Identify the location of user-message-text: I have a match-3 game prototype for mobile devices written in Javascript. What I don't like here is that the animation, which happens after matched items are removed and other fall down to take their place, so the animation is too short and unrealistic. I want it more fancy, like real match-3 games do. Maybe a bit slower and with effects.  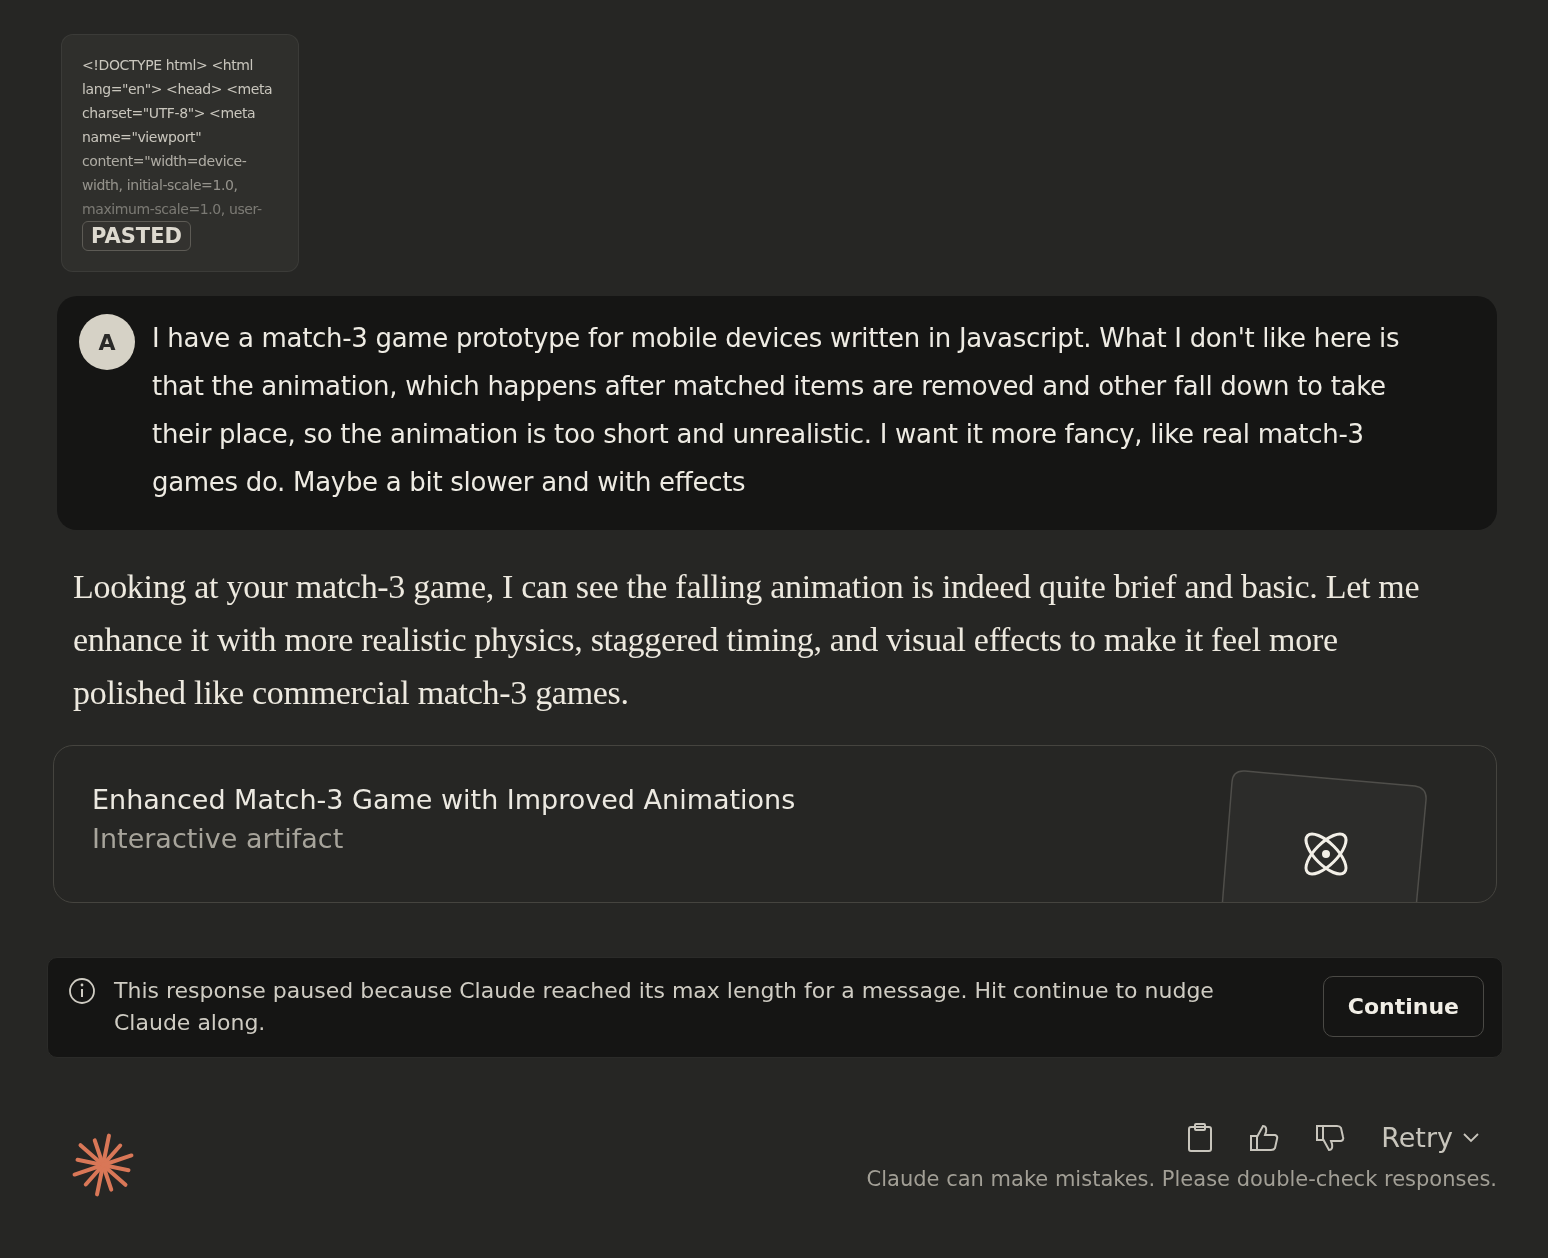
(776, 410).